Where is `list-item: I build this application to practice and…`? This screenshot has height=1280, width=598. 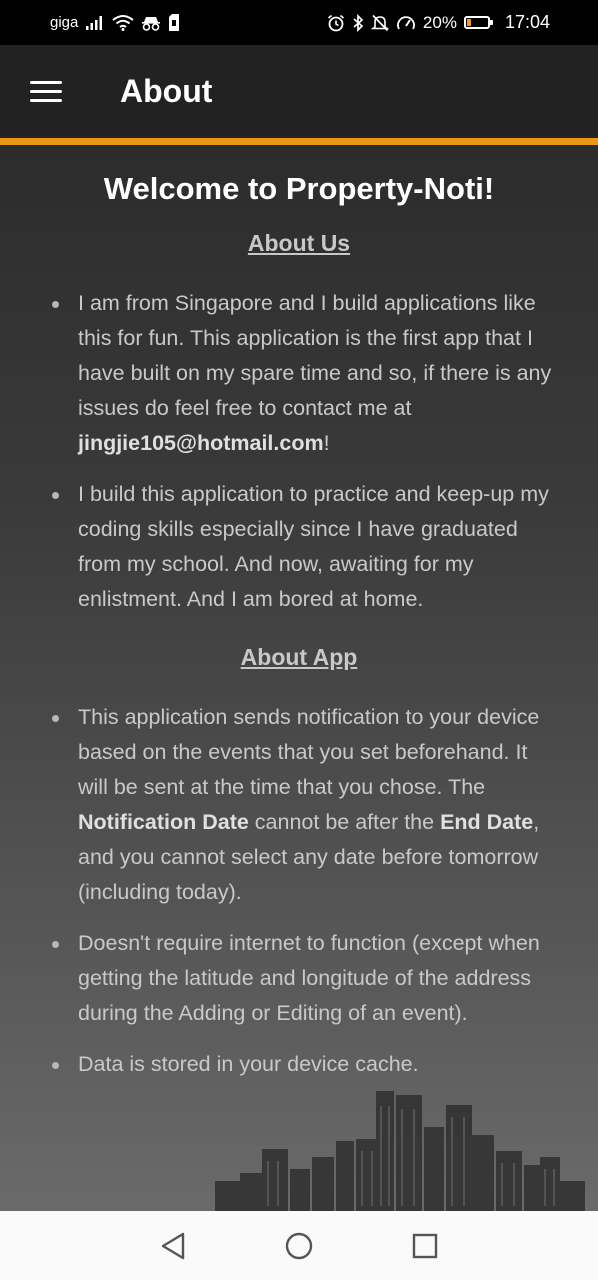 list-item: I build this application to practice and… is located at coordinates (306, 547).